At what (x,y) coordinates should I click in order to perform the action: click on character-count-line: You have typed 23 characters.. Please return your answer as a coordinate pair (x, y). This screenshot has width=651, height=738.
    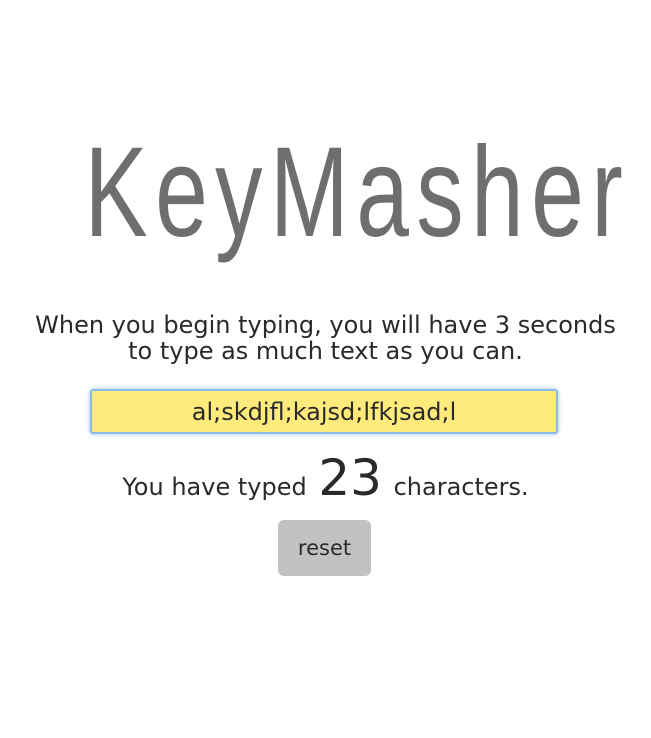
    Looking at the image, I should click on (325, 478).